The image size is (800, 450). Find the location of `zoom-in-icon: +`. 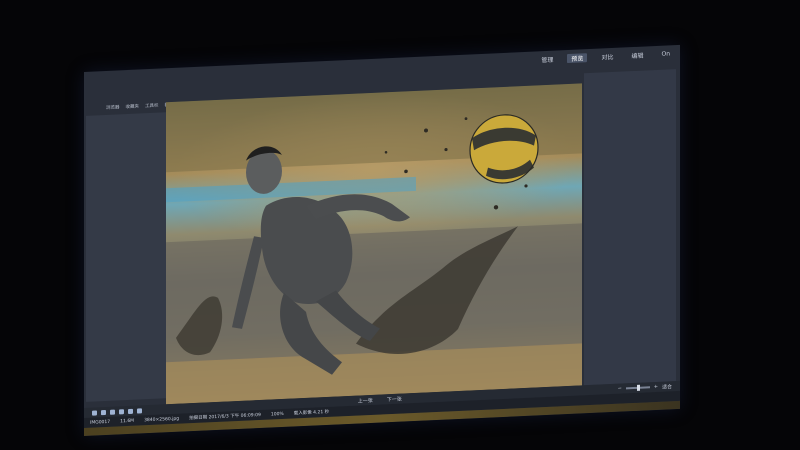

zoom-in-icon: + is located at coordinates (656, 387).